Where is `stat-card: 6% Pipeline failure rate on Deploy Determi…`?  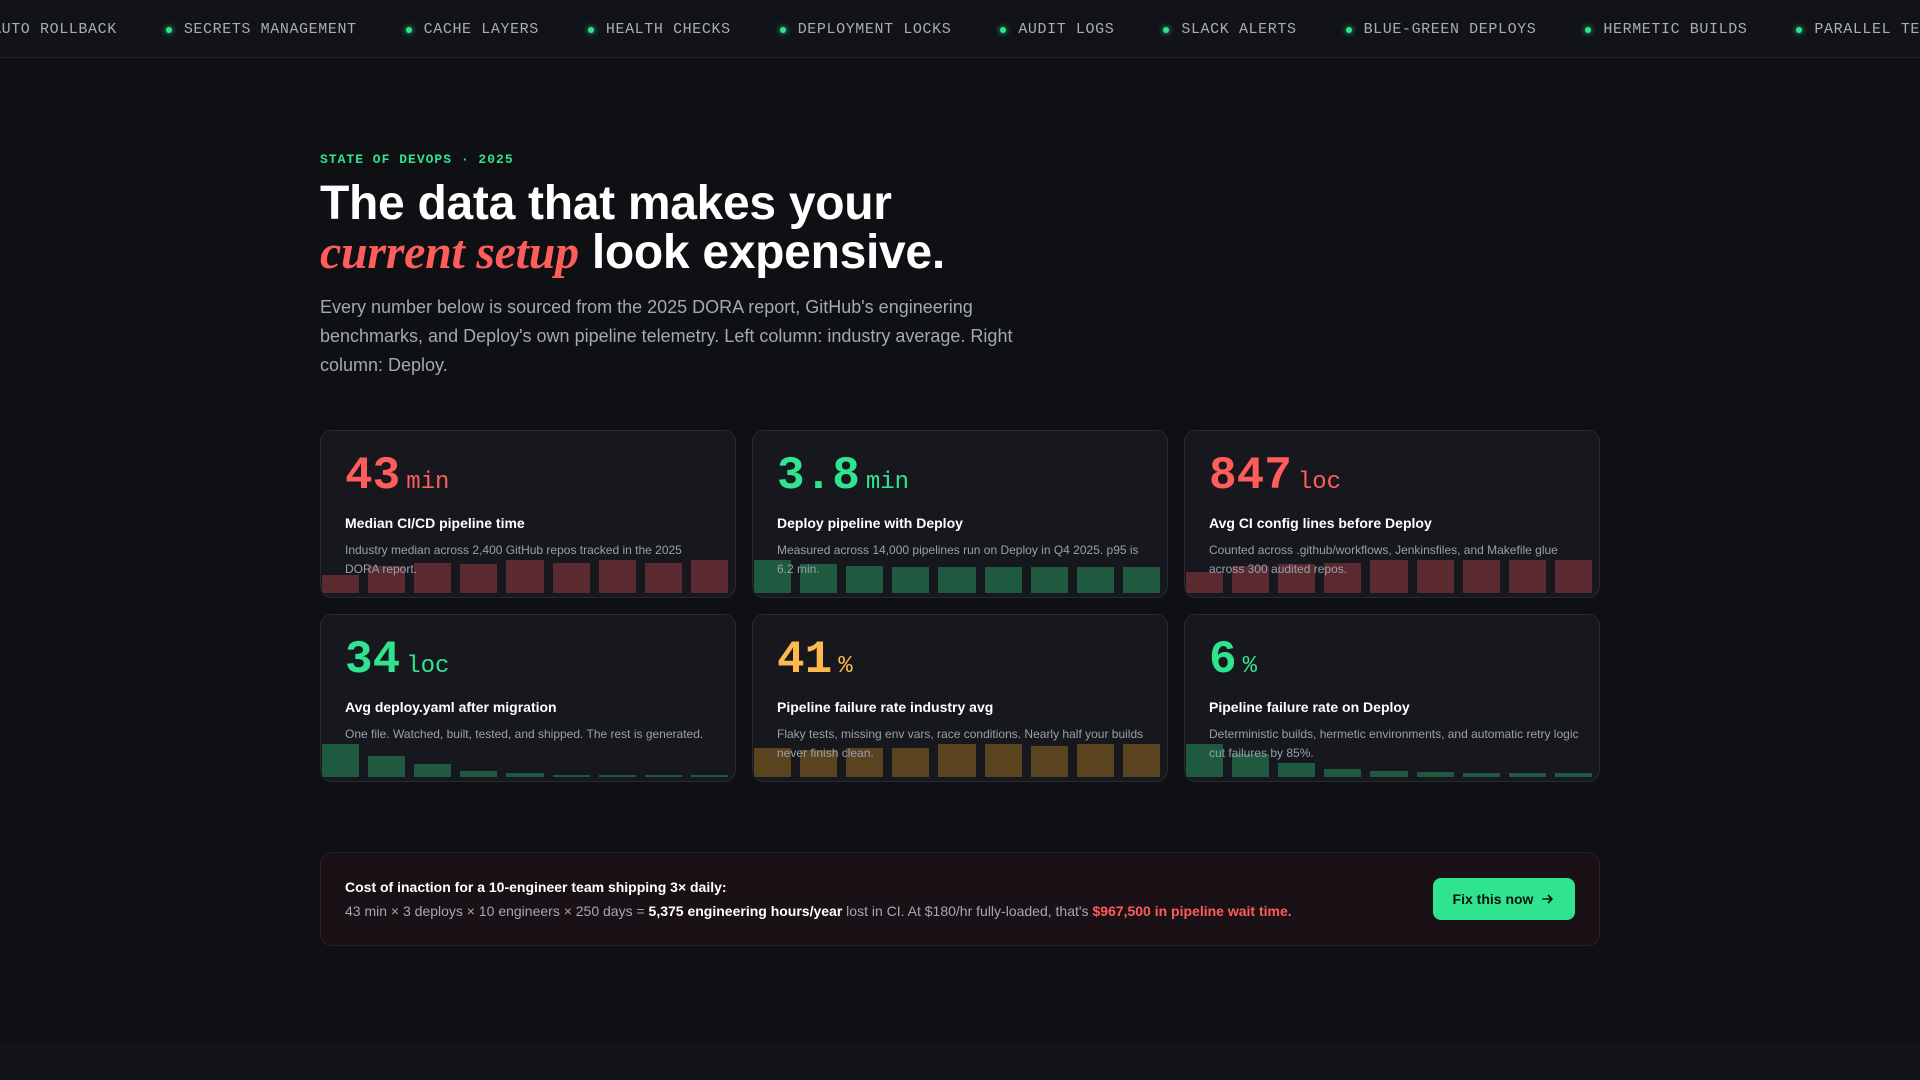 stat-card: 6% Pipeline failure rate on Deploy Determi… is located at coordinates (1392, 698).